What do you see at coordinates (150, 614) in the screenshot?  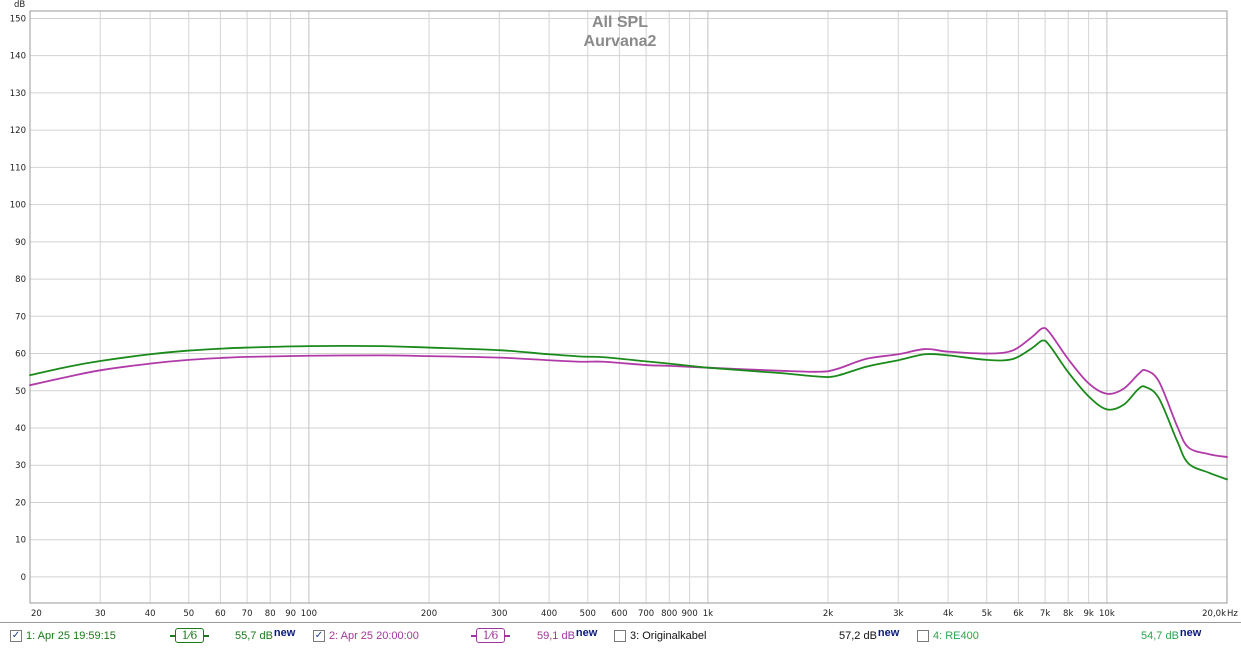 I see `x-tick-label: 40` at bounding box center [150, 614].